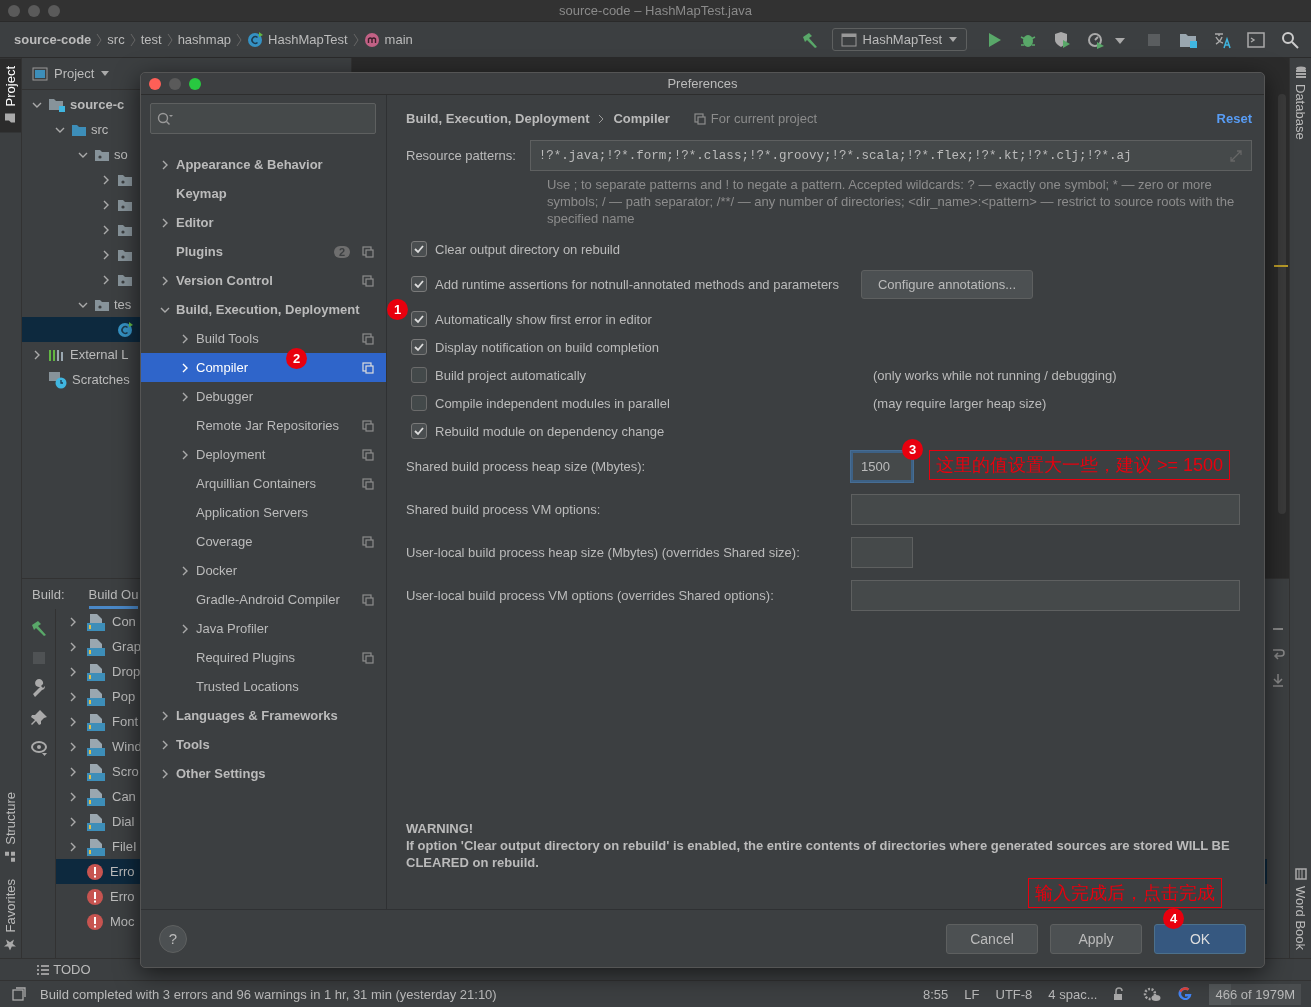 This screenshot has width=1311, height=1007. I want to click on note-text: (only works while not running / debugging), so click(995, 375).